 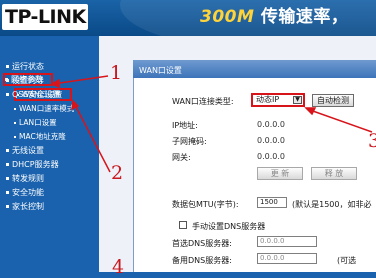 I want to click on arrow-1-head, so click(x=55, y=83).